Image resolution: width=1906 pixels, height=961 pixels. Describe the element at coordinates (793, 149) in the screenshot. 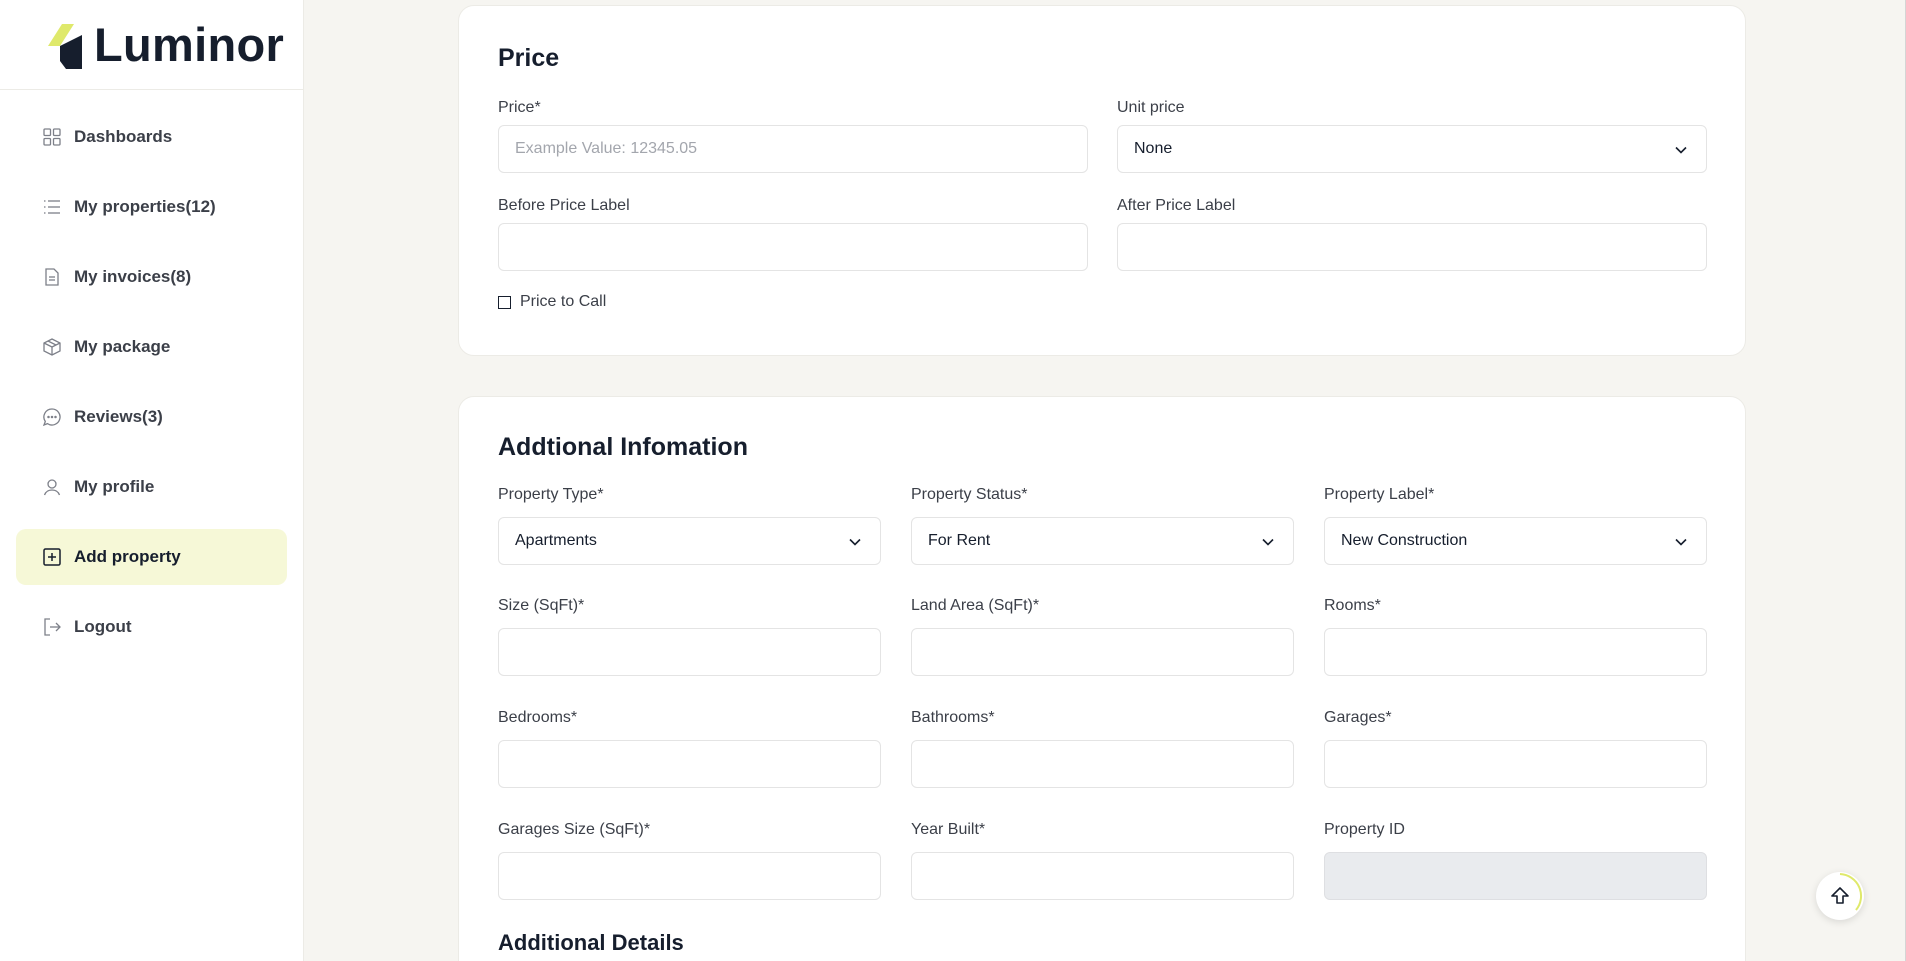

I see `price-input: Example Value: 12345.05` at that location.